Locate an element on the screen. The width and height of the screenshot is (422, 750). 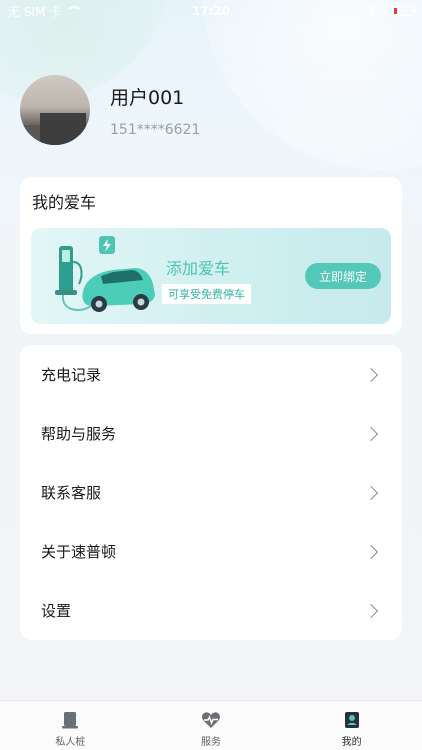
menu-item-contact-support: 联系客服 is located at coordinates (211, 492).